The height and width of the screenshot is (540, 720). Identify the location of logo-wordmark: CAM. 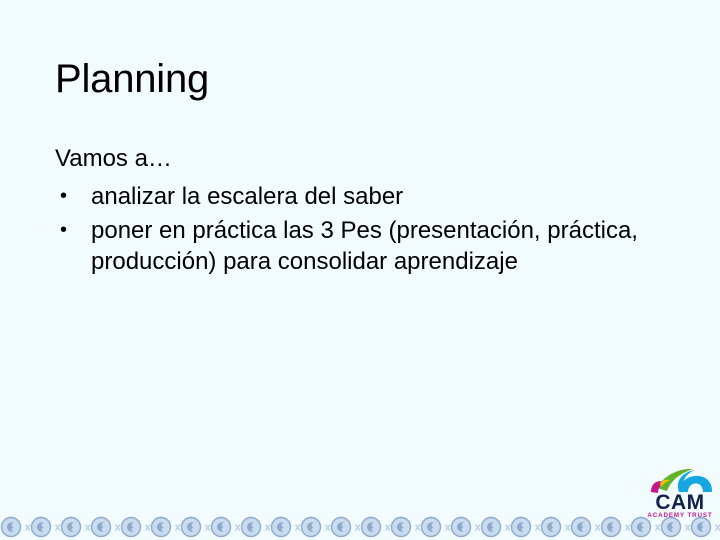
(679, 502).